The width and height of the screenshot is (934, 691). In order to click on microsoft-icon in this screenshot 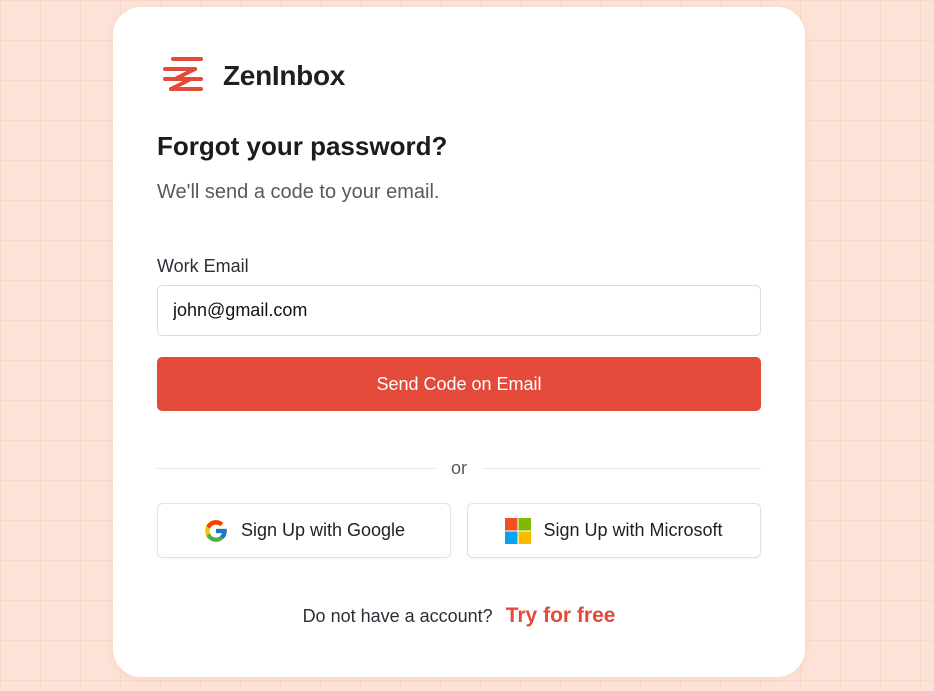, I will do `click(518, 530)`.